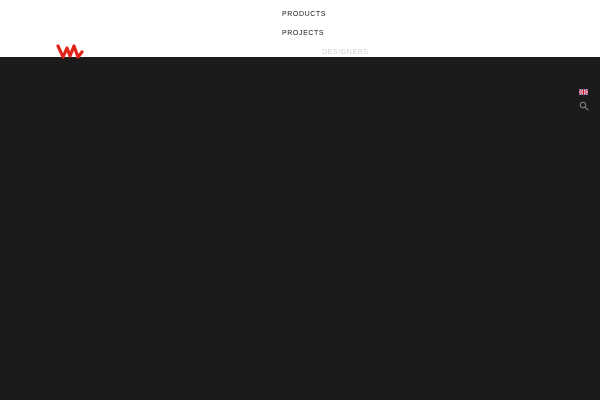  Describe the element at coordinates (300, 28) in the screenshot. I see `site-header` at that location.